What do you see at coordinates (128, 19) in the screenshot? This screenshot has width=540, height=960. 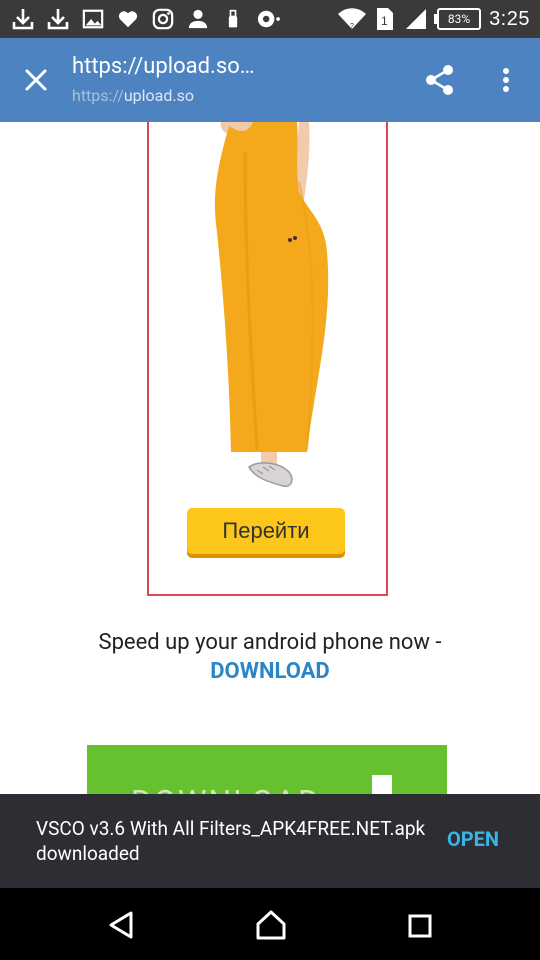 I see `heart-icon` at bounding box center [128, 19].